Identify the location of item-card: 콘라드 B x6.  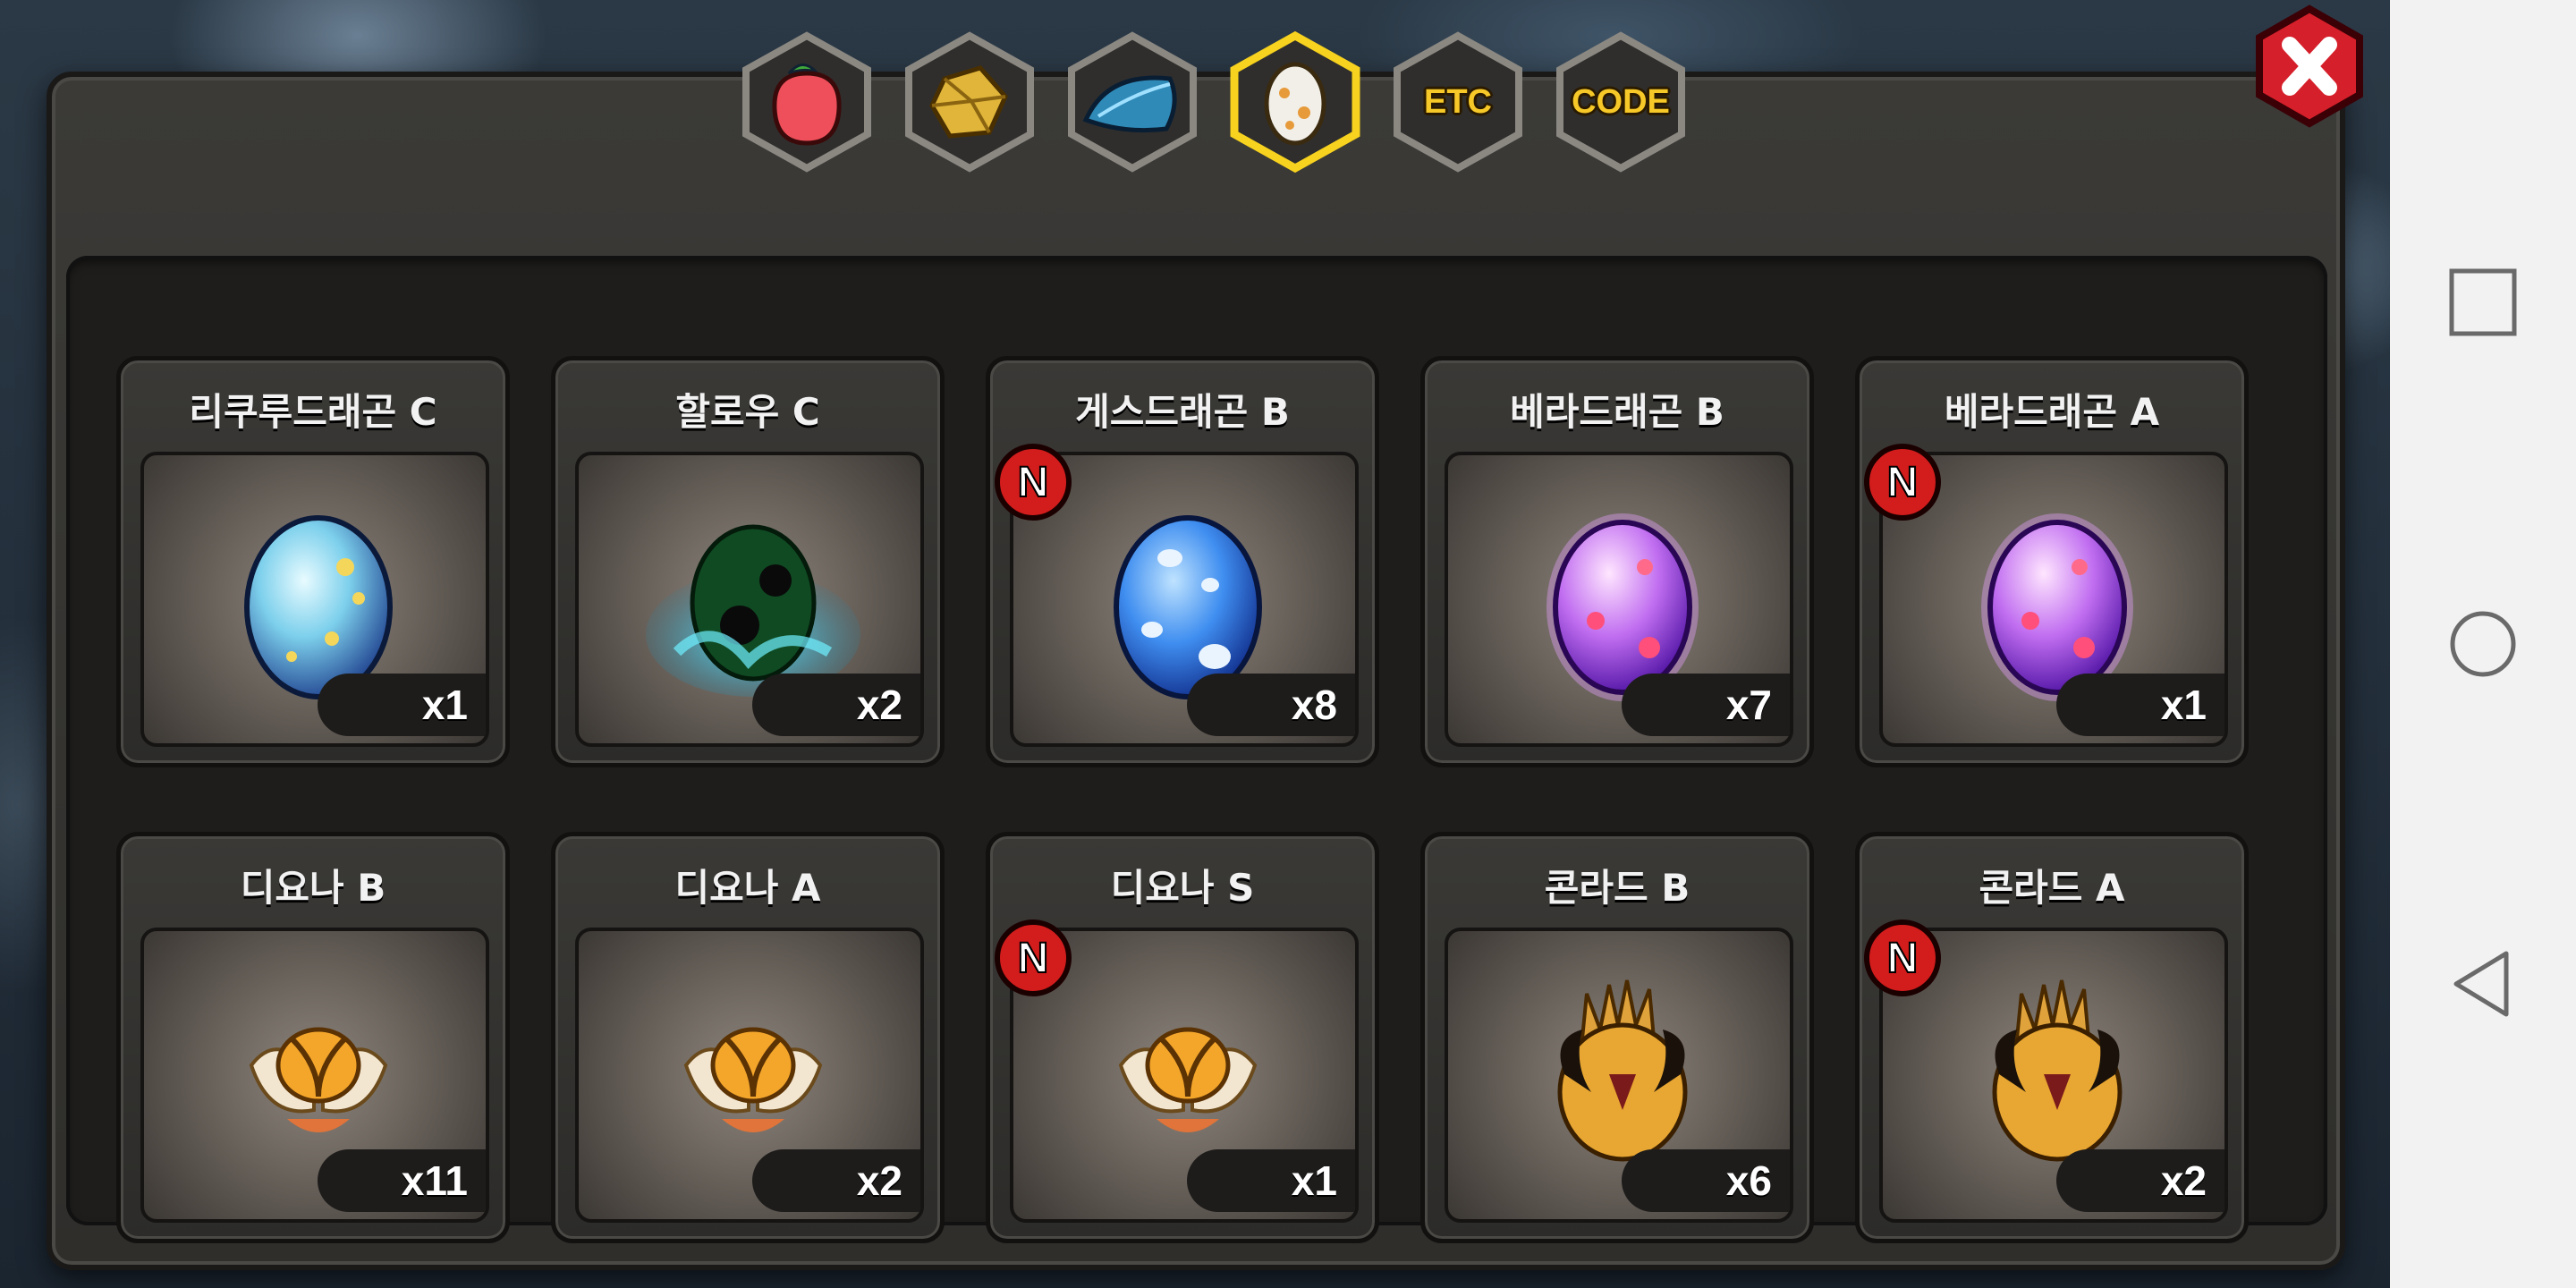
(1617, 1037).